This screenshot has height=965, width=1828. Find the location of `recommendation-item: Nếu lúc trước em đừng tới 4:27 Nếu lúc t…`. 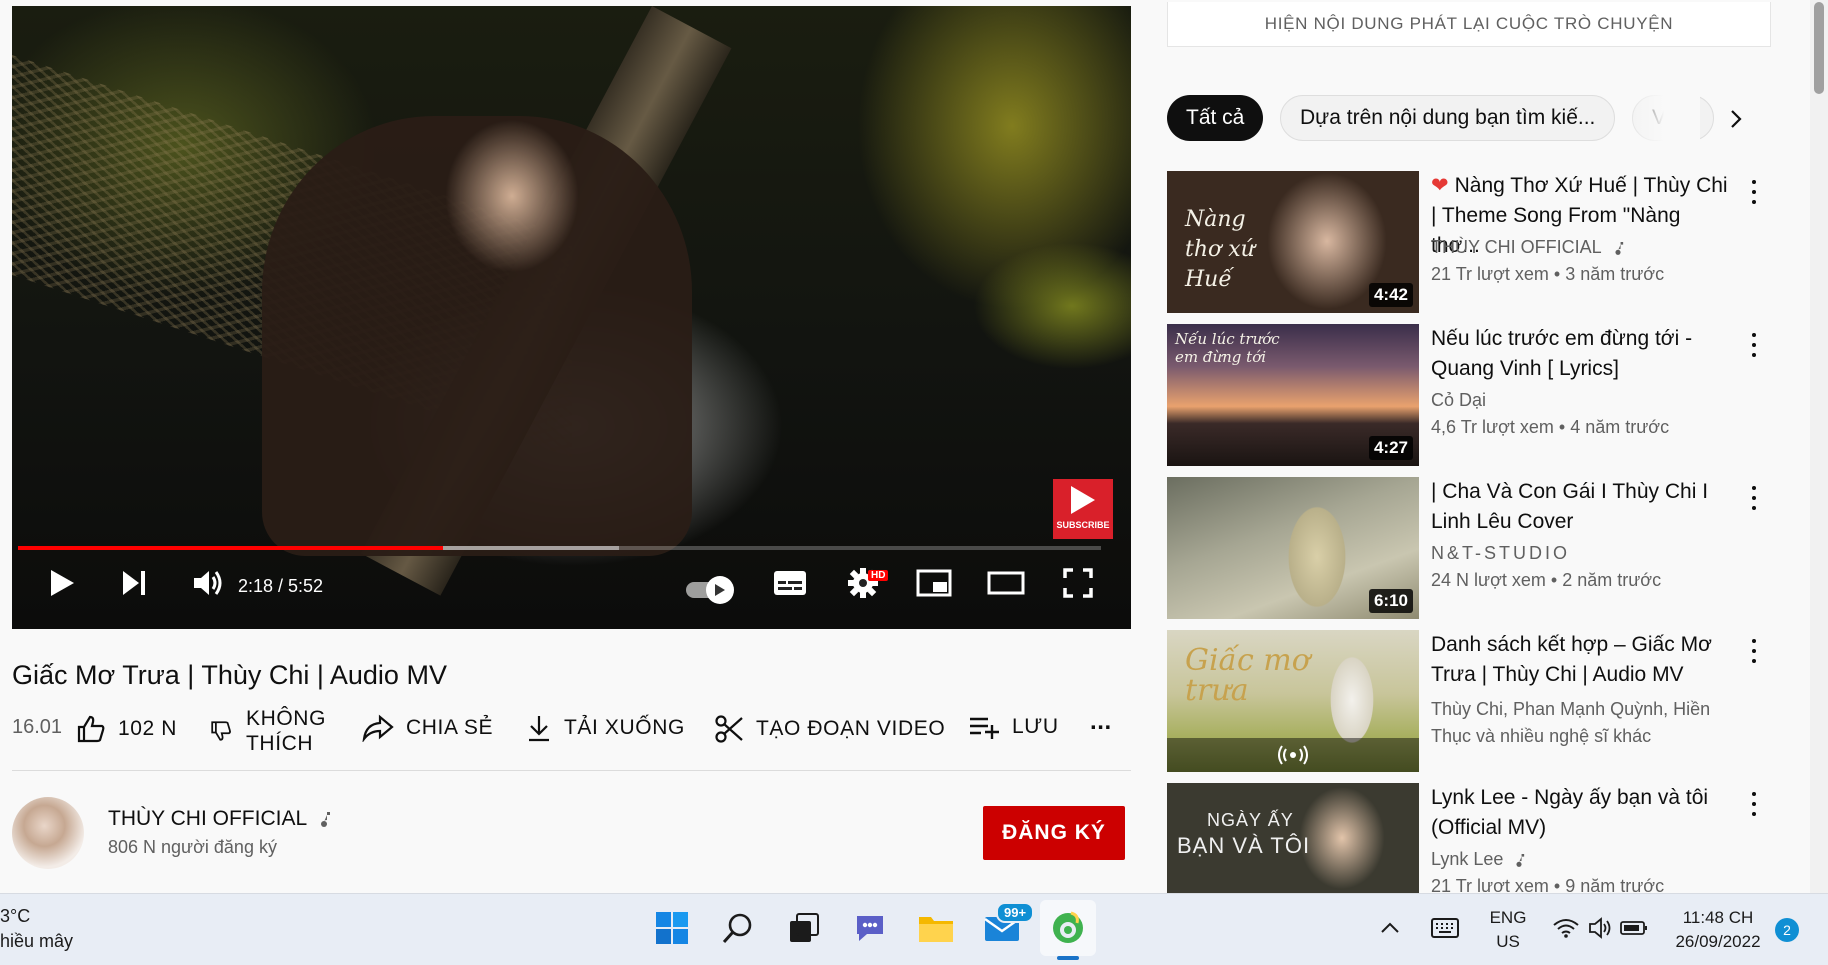

recommendation-item: Nếu lúc trước em đừng tới 4:27 Nếu lúc t… is located at coordinates (1467, 395).